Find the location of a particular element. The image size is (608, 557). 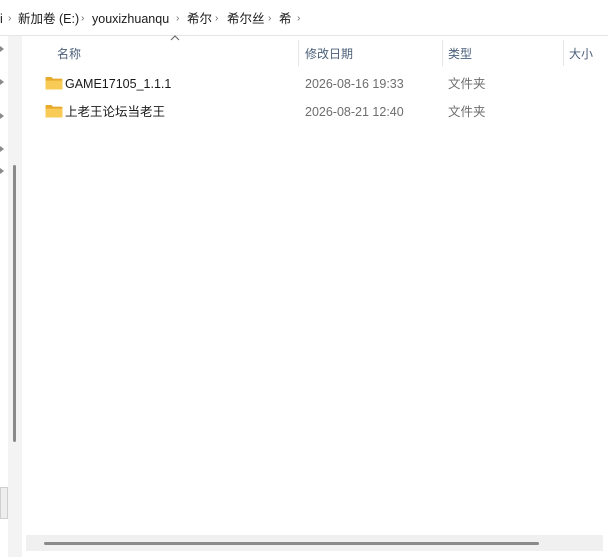

list-item: 上老王论坛当老王 2026-08-21 12:40 文件夹 is located at coordinates (320, 112).